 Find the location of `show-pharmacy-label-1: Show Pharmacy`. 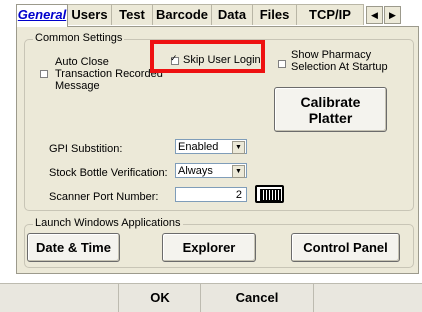

show-pharmacy-label-1: Show Pharmacy is located at coordinates (331, 55).